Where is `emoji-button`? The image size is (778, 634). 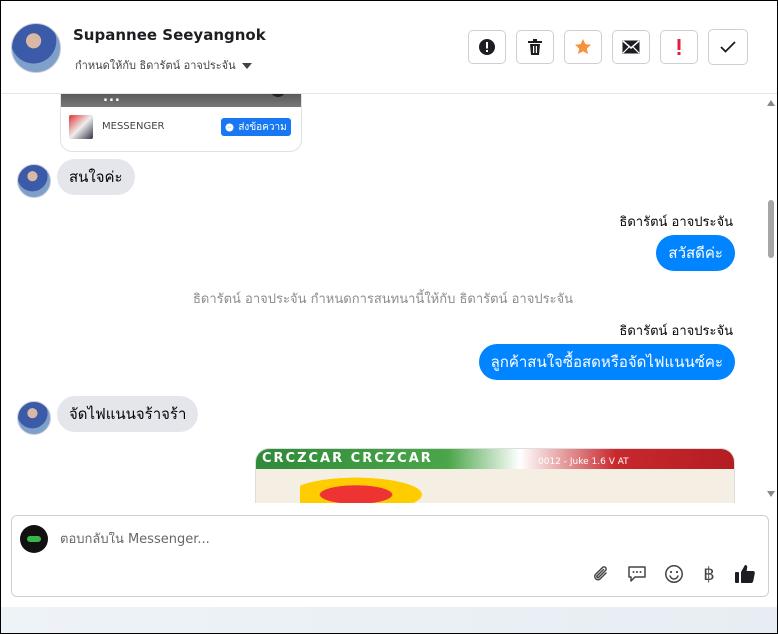
emoji-button is located at coordinates (674, 574).